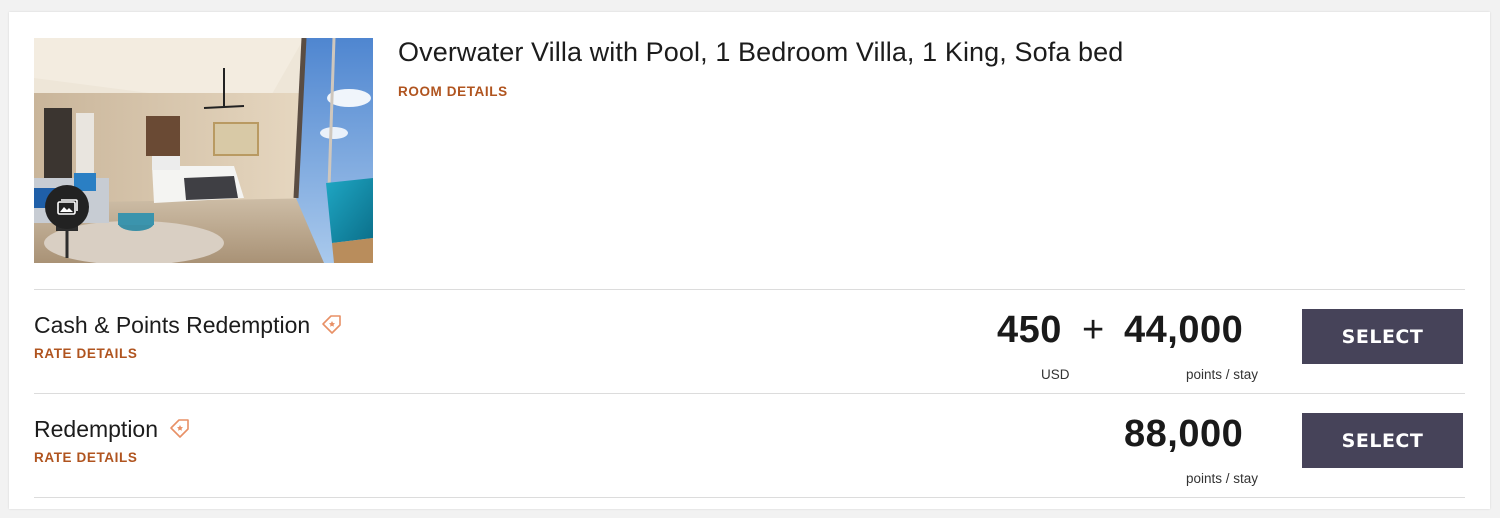 The image size is (1500, 518). I want to click on room-photo, so click(203, 150).